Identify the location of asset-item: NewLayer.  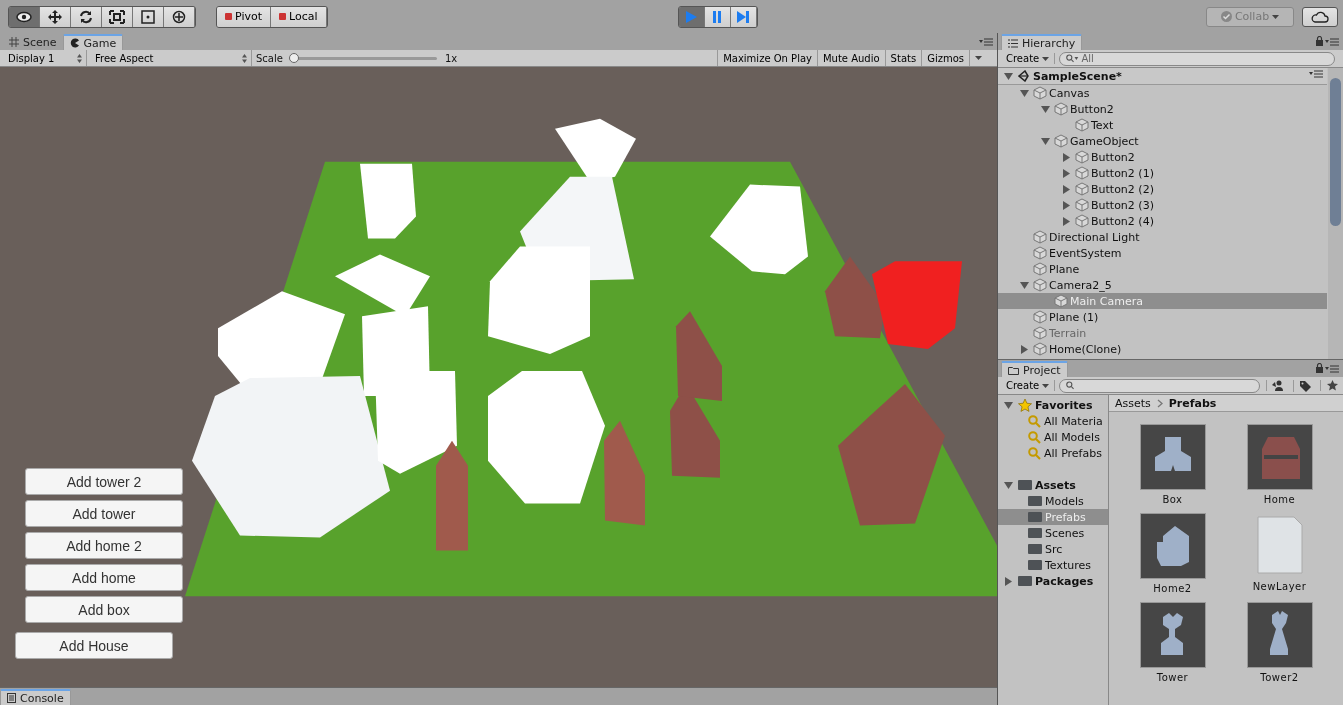
(1279, 553).